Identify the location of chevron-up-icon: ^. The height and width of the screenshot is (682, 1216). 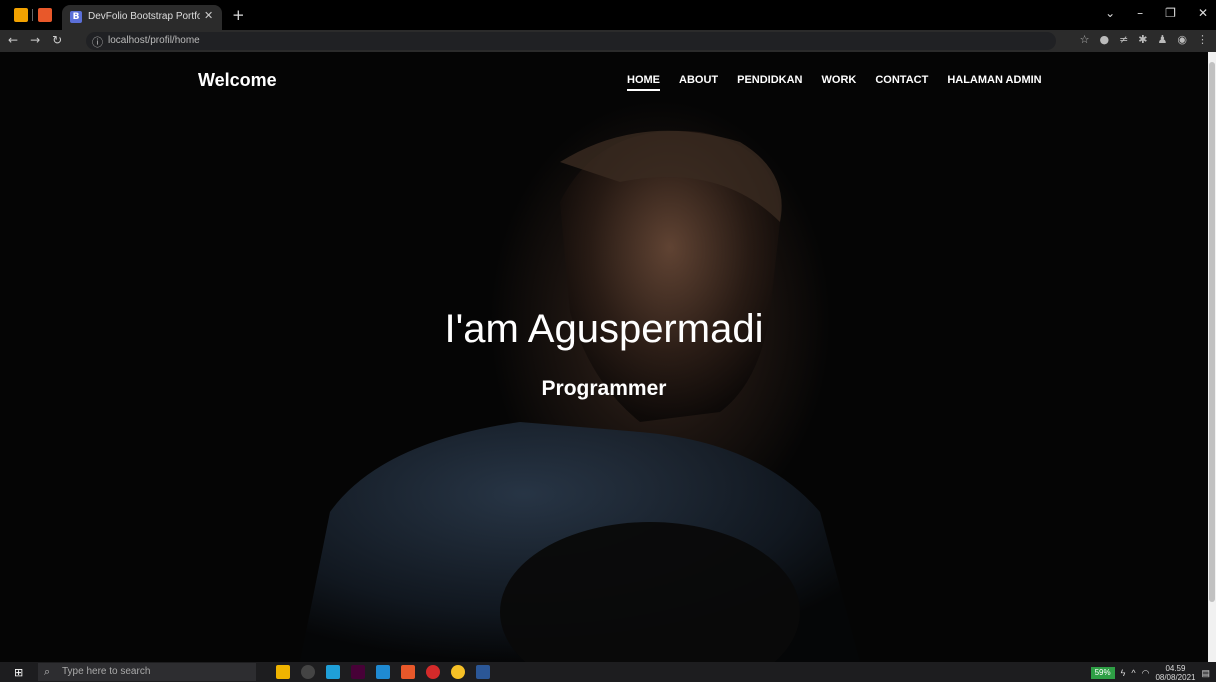
(1133, 673).